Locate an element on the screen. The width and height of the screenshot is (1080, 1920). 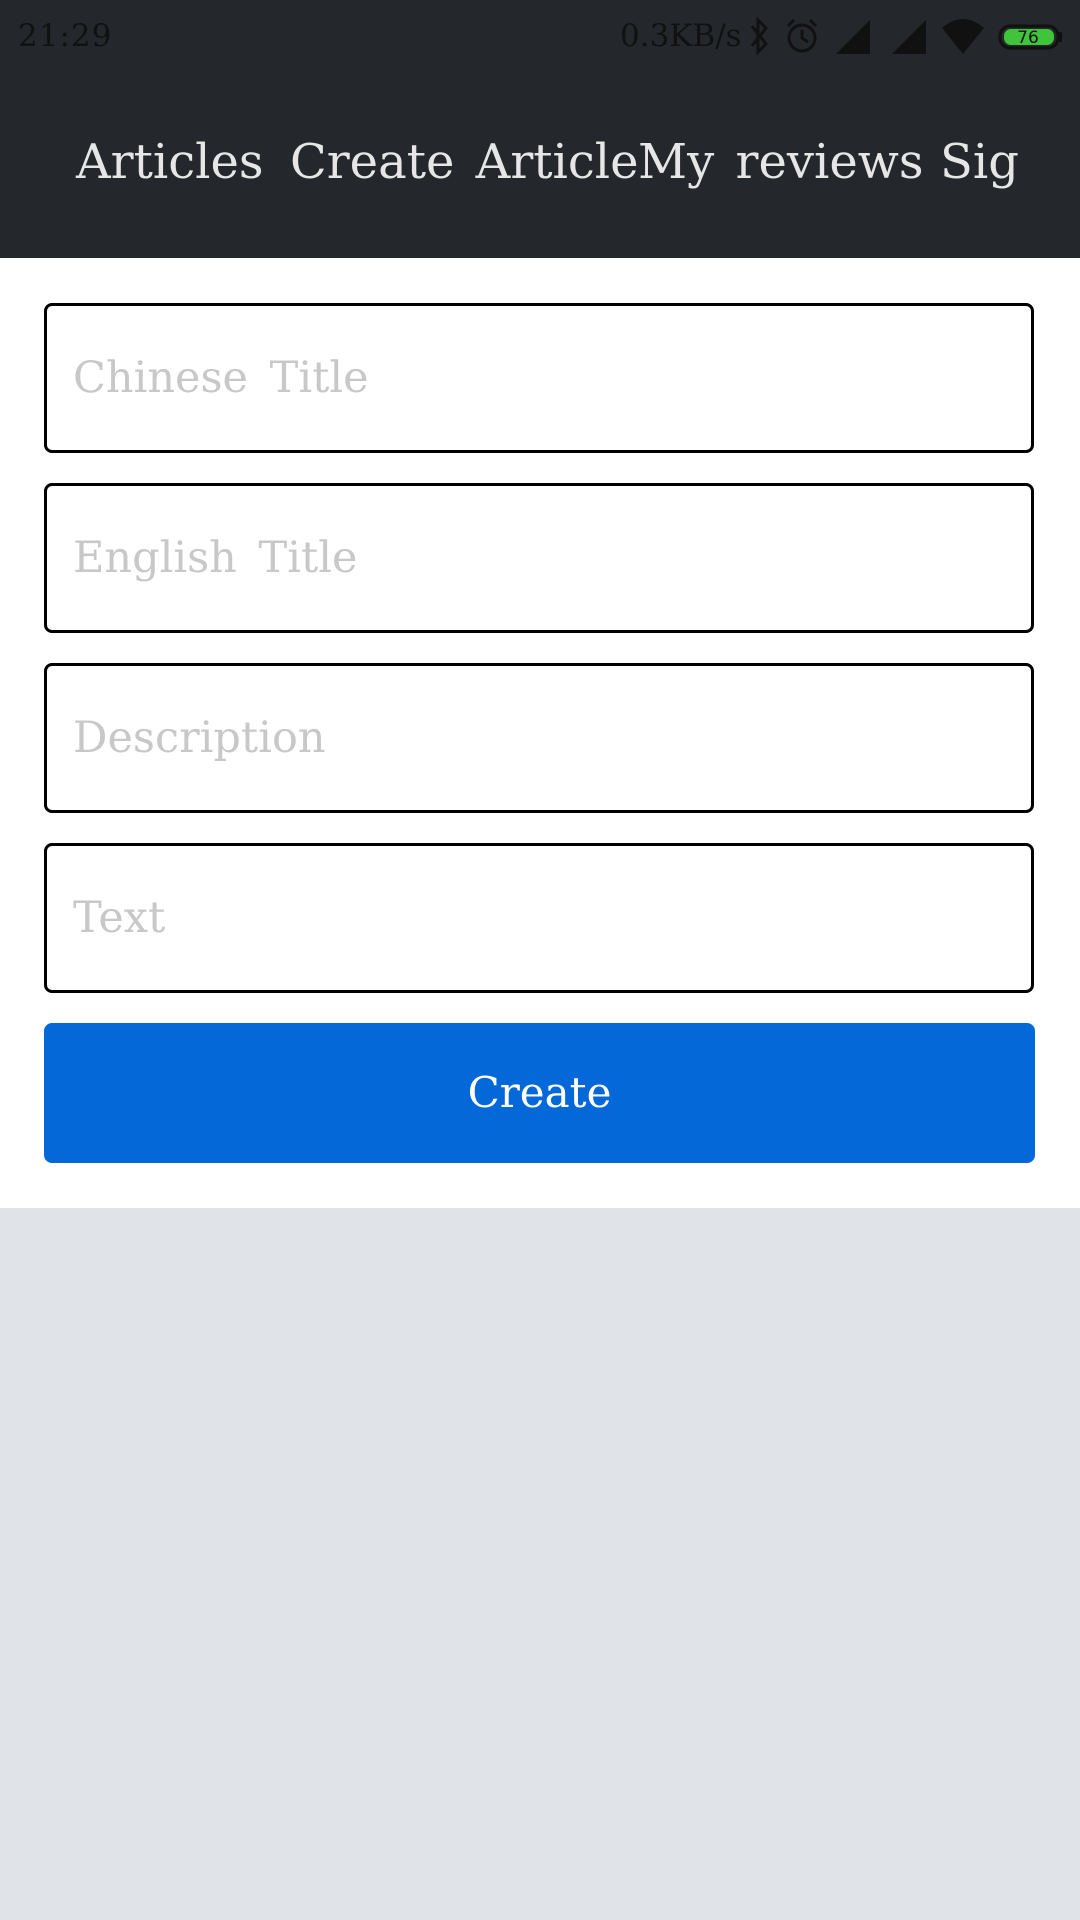
description-input is located at coordinates (538, 738).